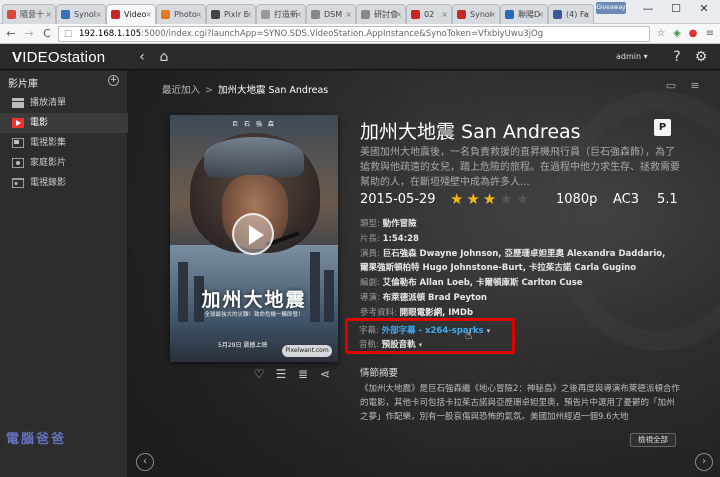 The image size is (720, 477). Describe the element at coordinates (64, 123) in the screenshot. I see `sidebar-item-movies: 電影` at that location.